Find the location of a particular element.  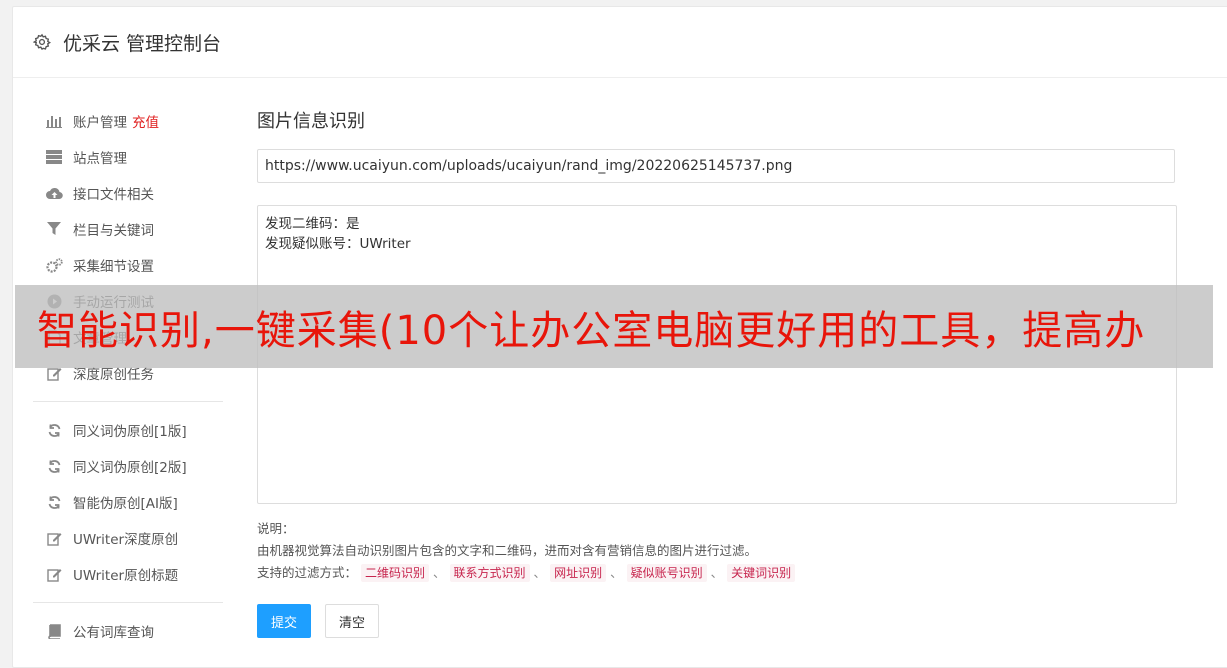

sidebar-item-label: UWriter原创标题 is located at coordinates (126, 576).